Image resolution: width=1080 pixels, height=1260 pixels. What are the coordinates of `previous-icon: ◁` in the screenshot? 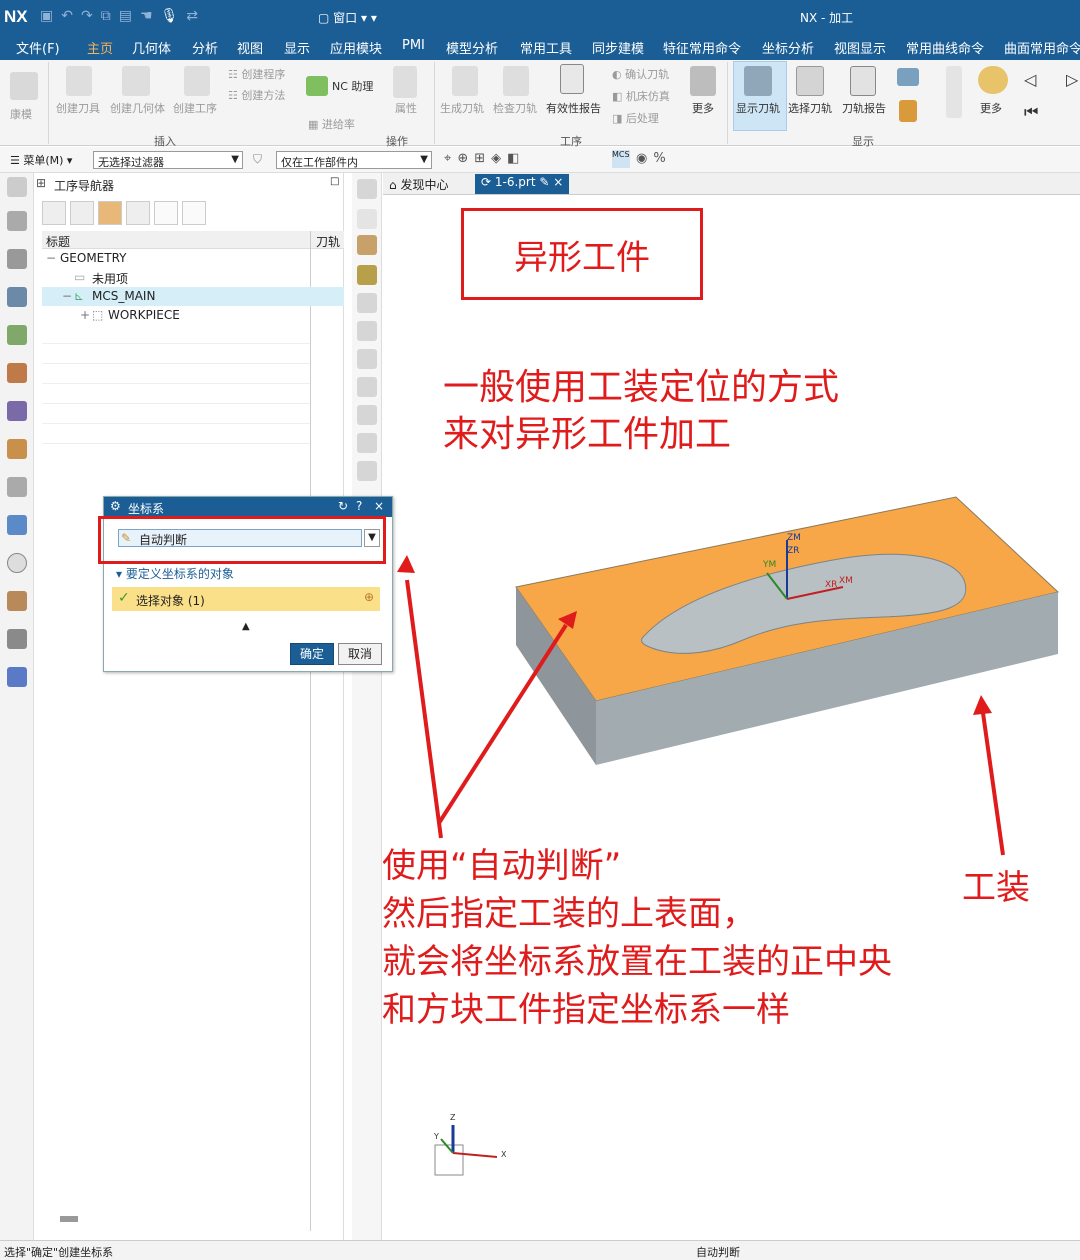 It's located at (1030, 79).